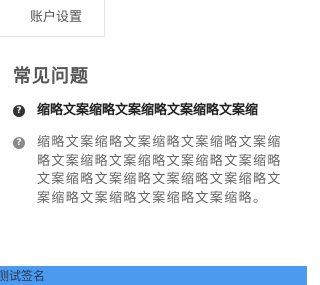 The image size is (320, 285). Describe the element at coordinates (148, 110) in the screenshot. I see `faq-question: 缩略文案缩略文案缩略文案缩略文案缩` at that location.